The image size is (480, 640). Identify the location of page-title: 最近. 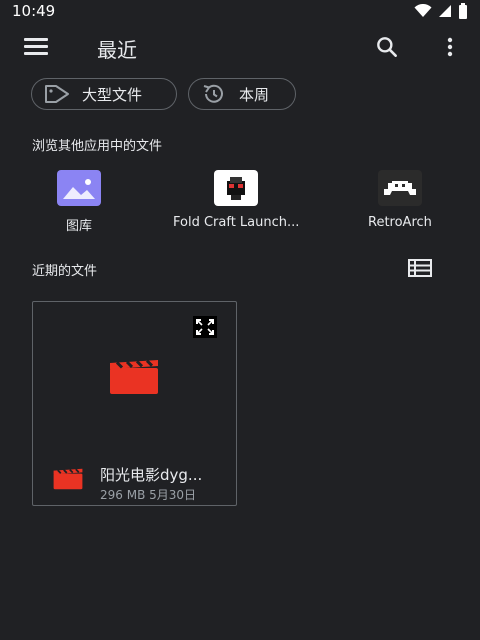
(117, 50).